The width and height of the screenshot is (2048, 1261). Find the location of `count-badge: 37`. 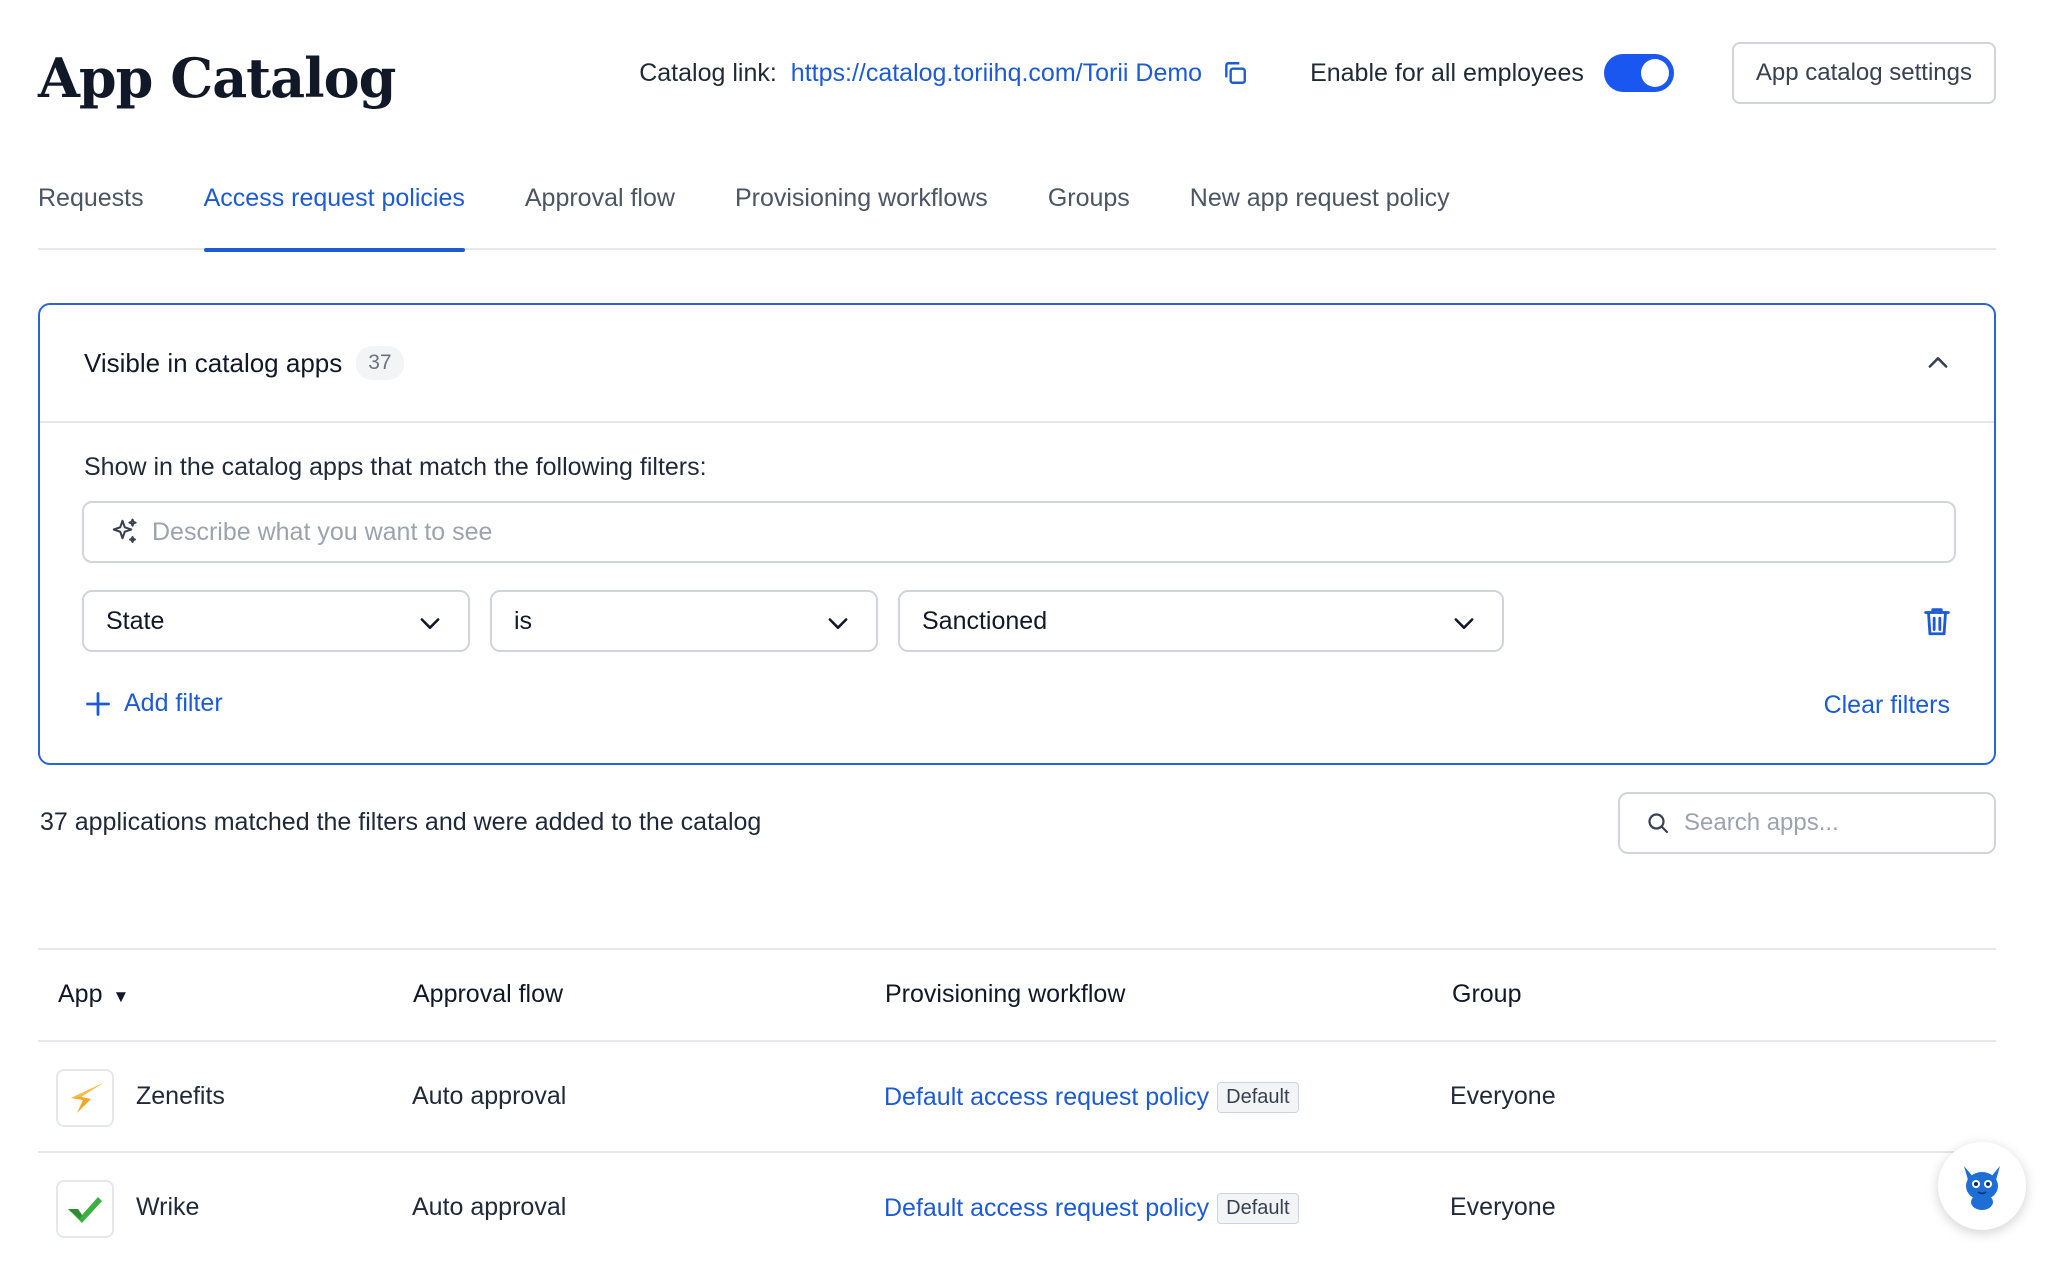

count-badge: 37 is located at coordinates (380, 363).